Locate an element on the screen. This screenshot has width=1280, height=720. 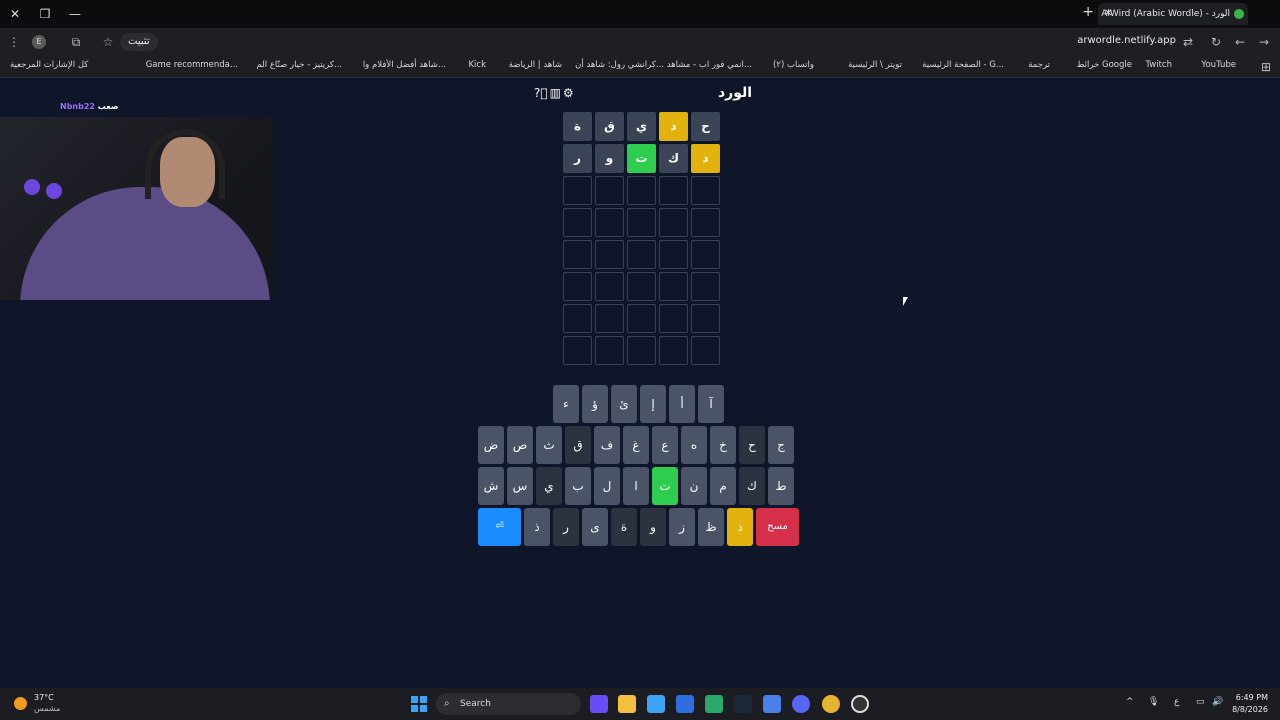
menu-icon: ⋮ is located at coordinates (14, 42).